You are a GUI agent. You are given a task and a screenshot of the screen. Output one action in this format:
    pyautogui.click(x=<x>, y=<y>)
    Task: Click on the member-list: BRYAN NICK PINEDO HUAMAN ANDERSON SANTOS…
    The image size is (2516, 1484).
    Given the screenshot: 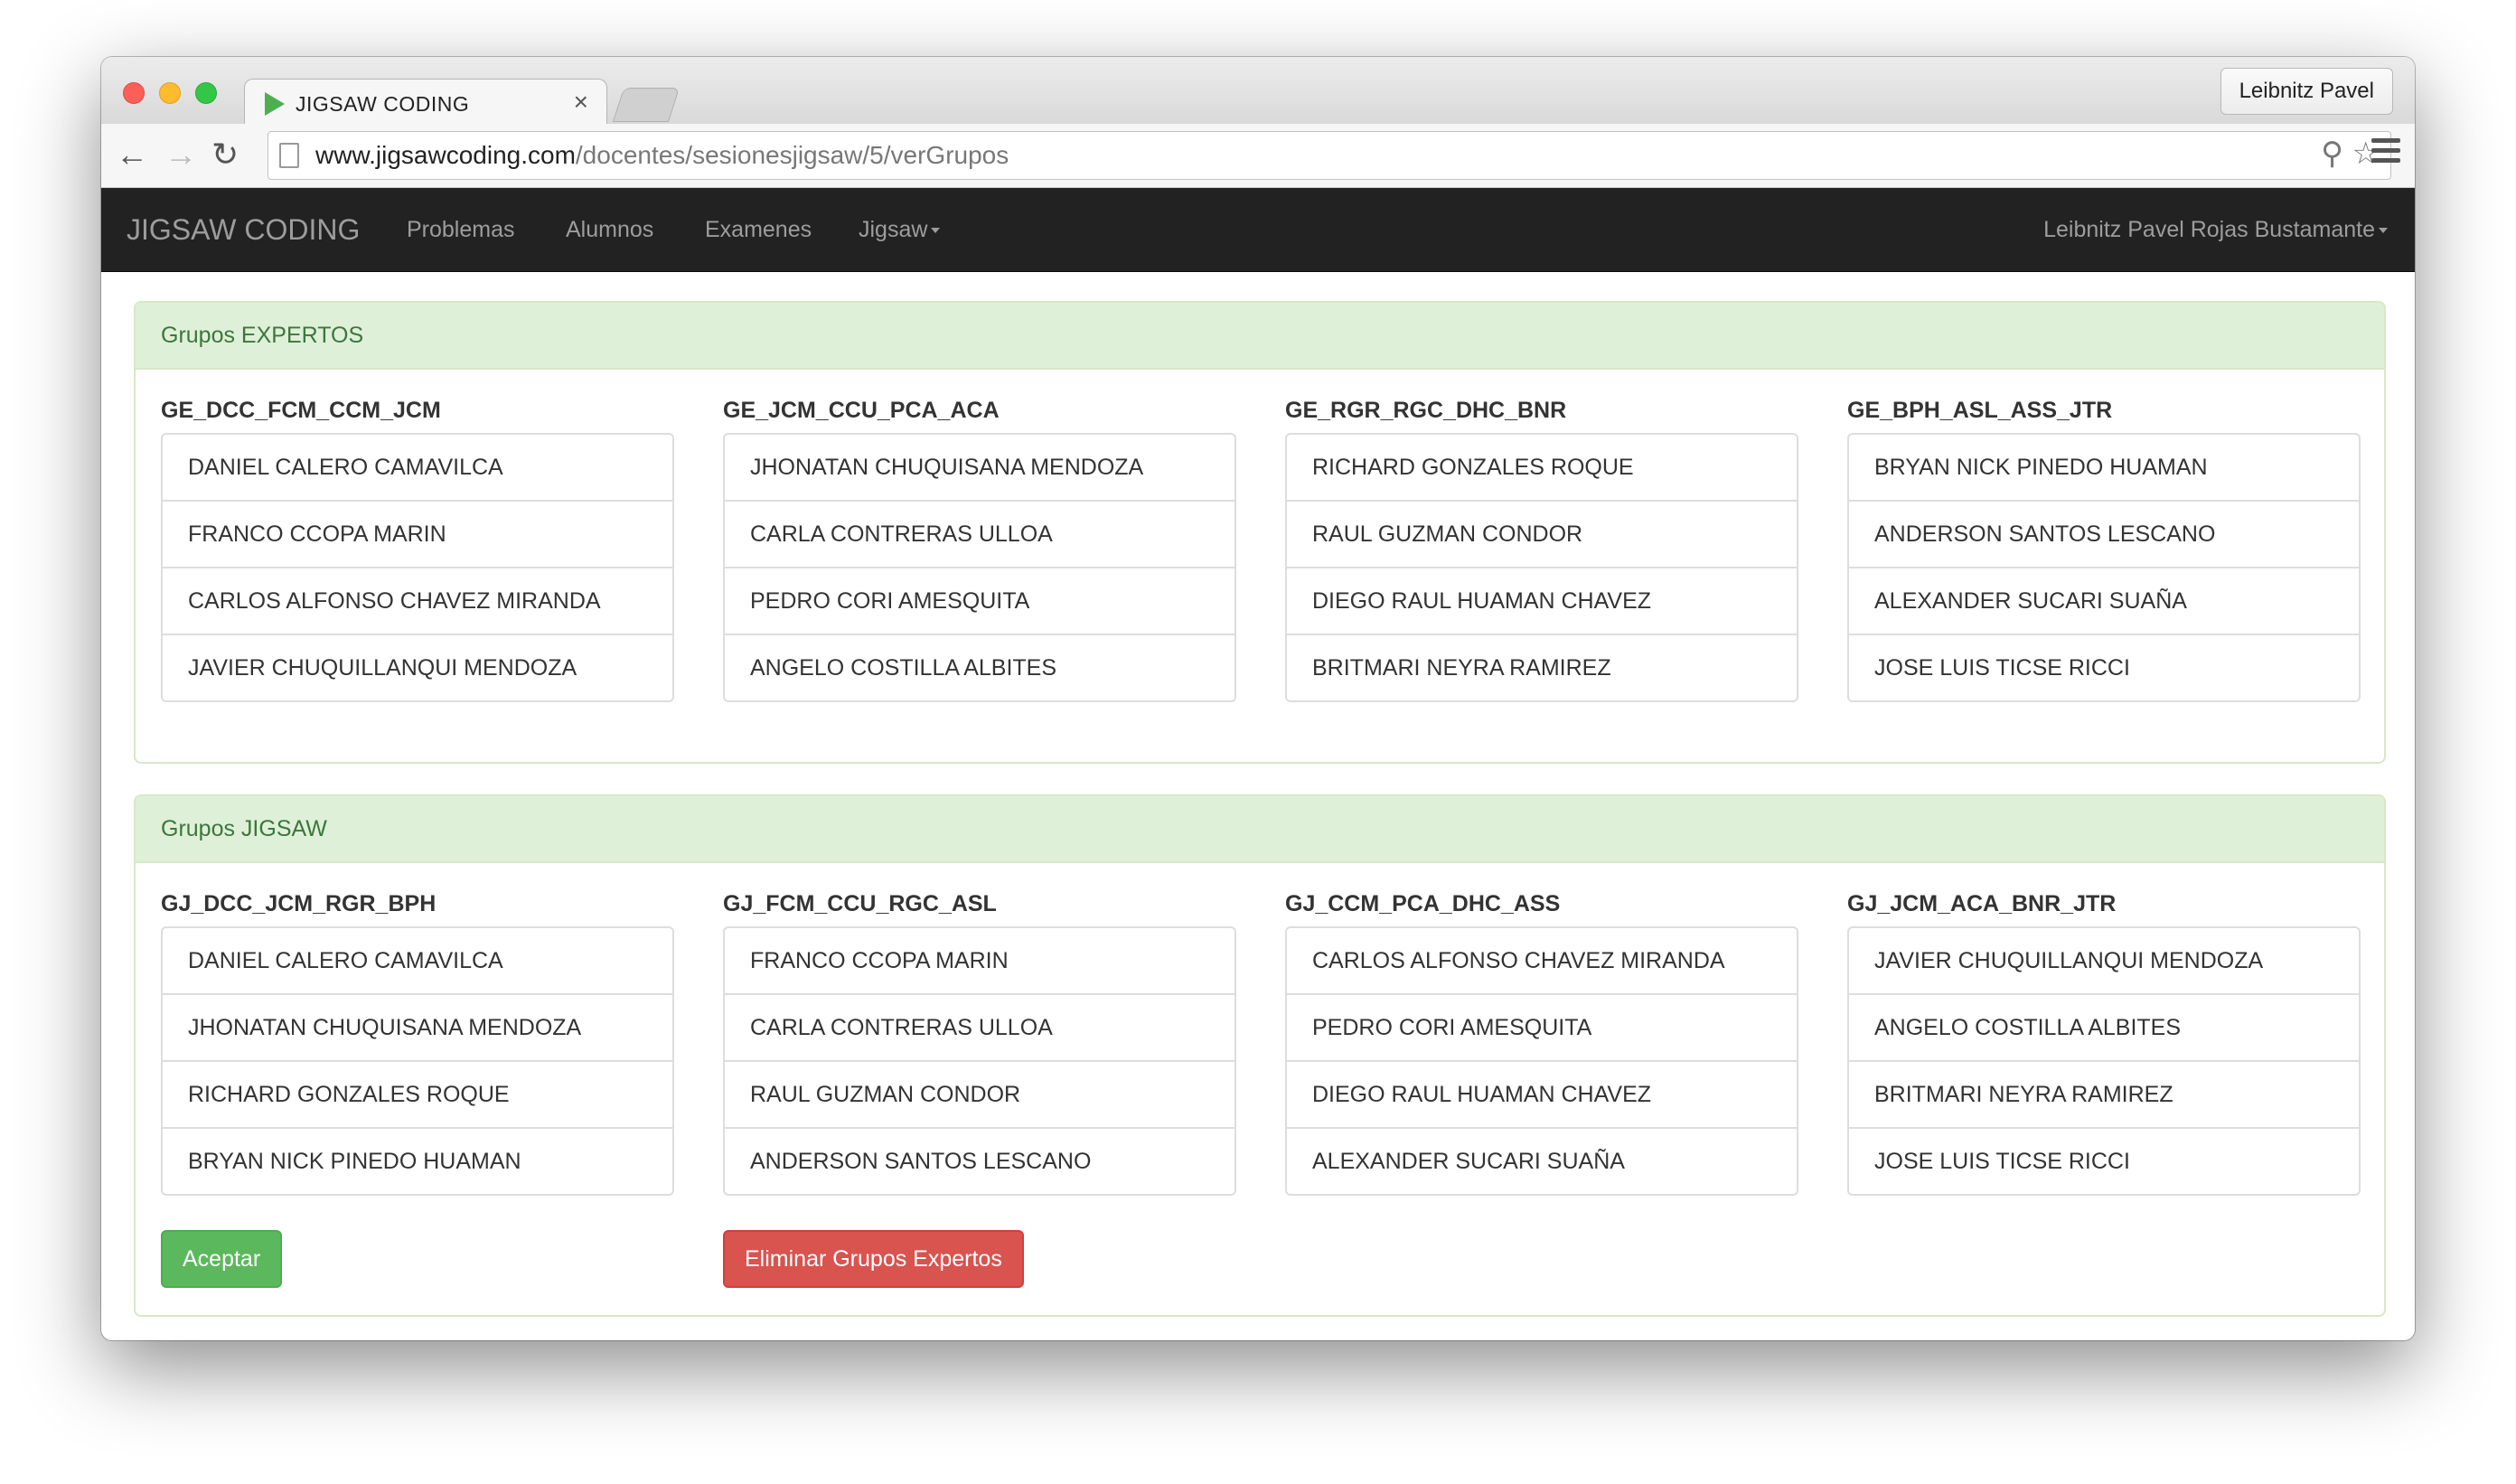 What is the action you would take?
    pyautogui.click(x=2104, y=568)
    